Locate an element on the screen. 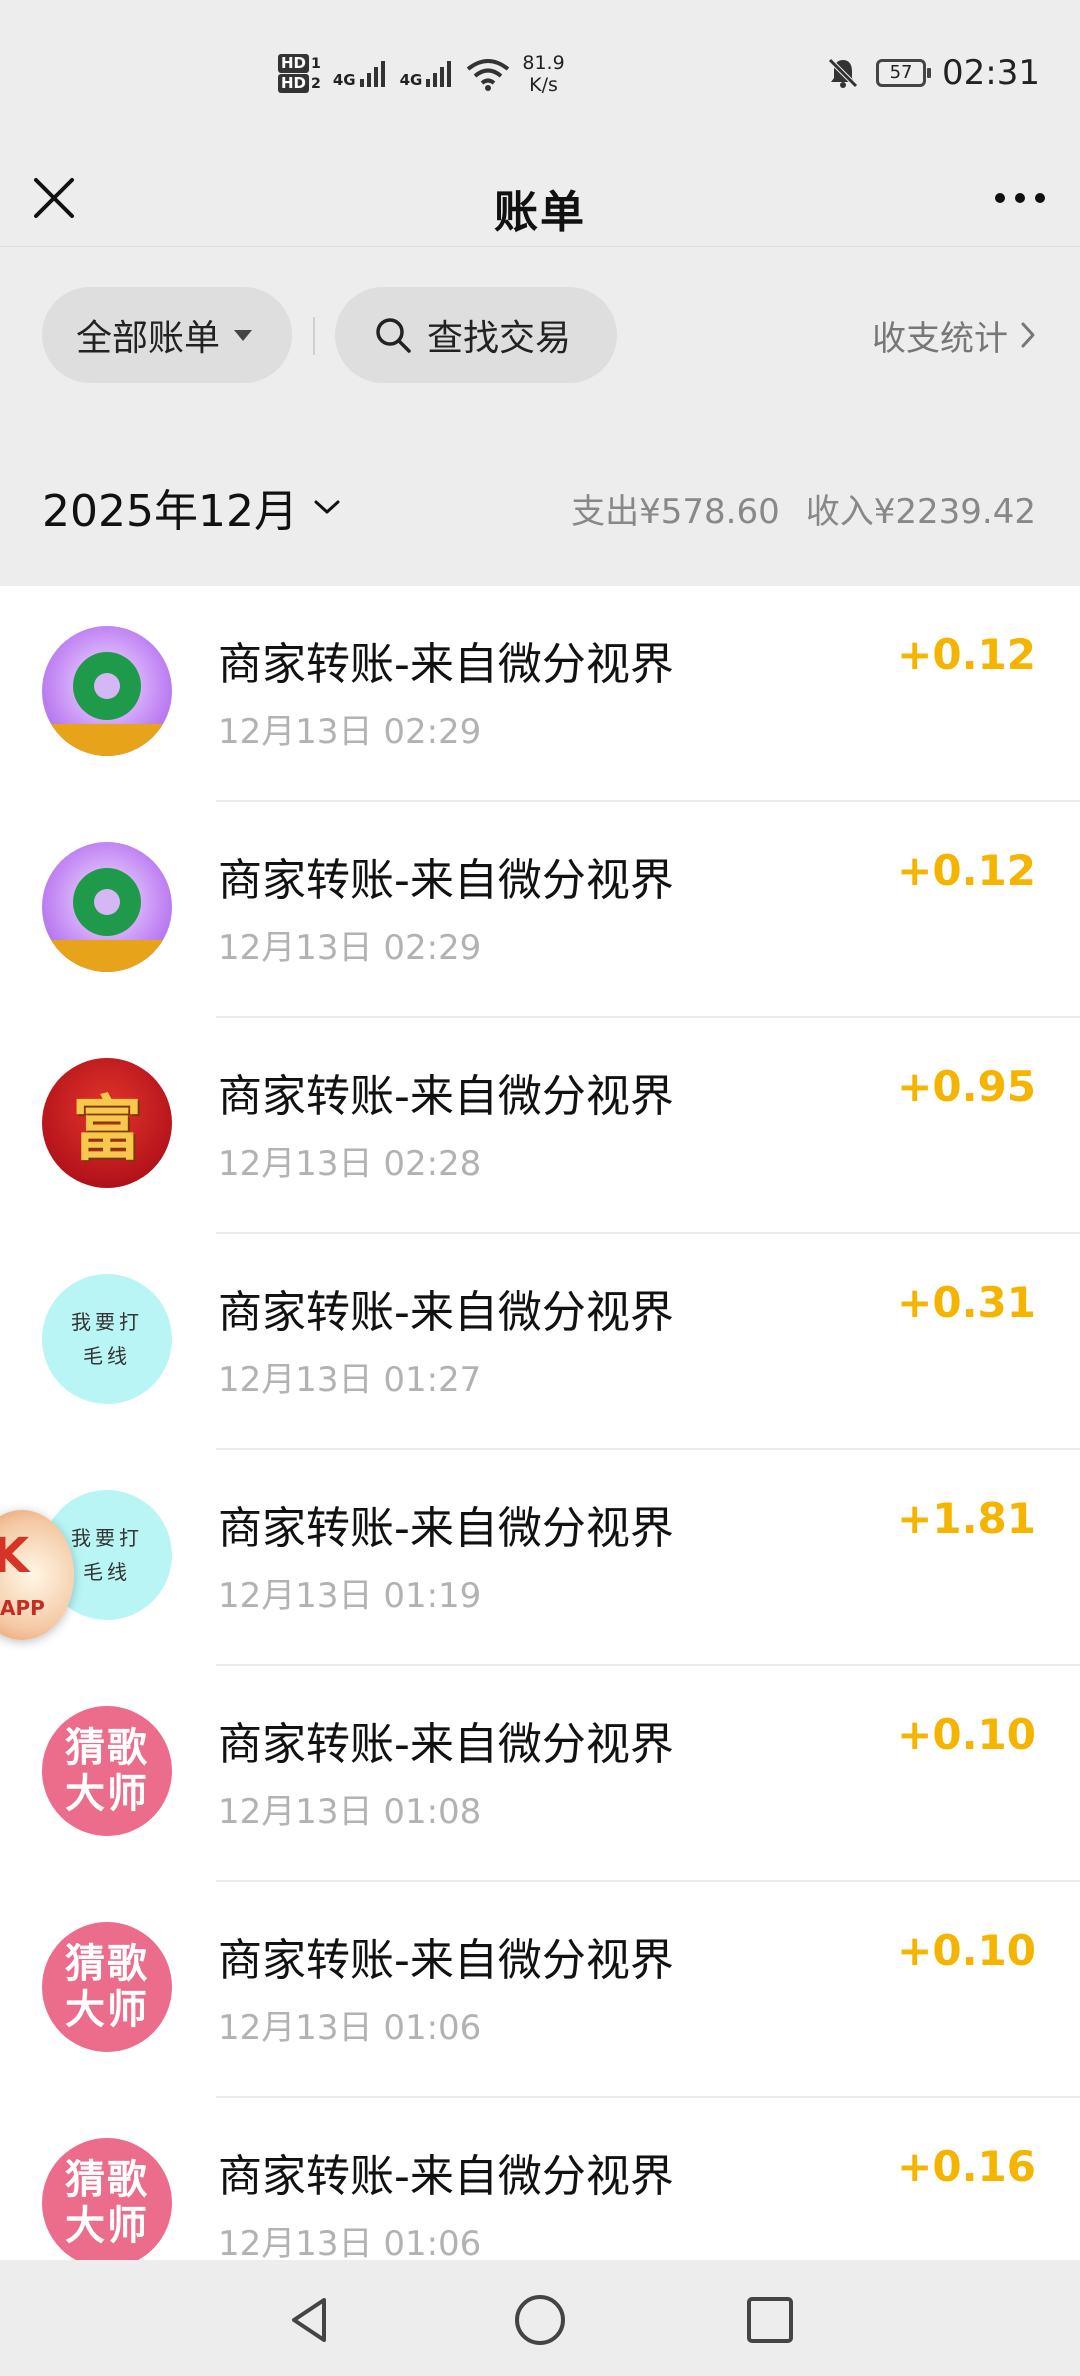 The image size is (1080, 2376). transaction-row: 我要打 毛线 商家转账-来自微分视界 12月13日 01:27 +0.31 is located at coordinates (540, 1342).